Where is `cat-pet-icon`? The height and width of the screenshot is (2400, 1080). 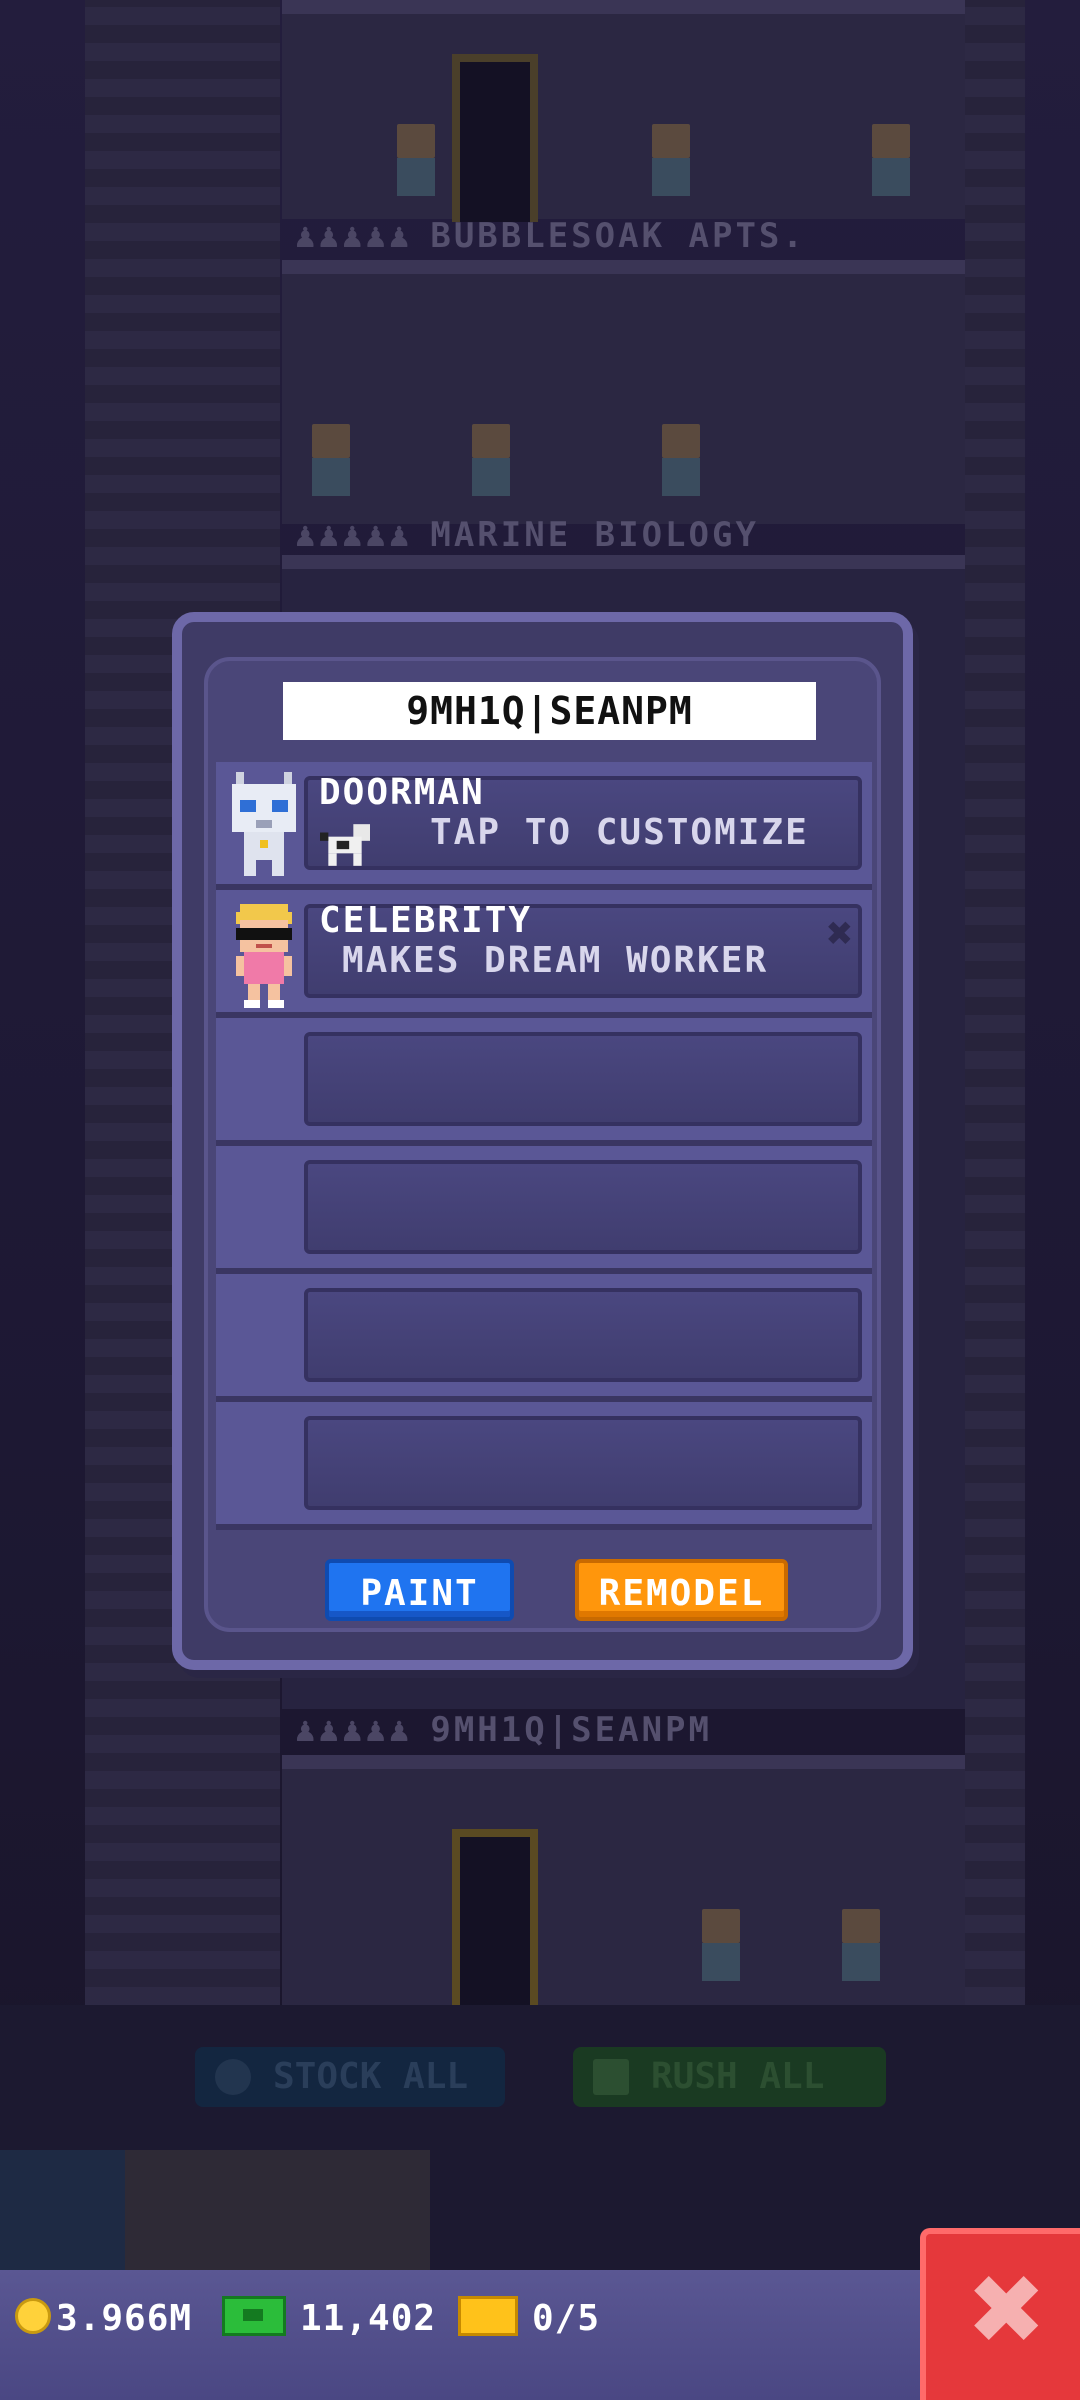
cat-pet-icon is located at coordinates (345, 845).